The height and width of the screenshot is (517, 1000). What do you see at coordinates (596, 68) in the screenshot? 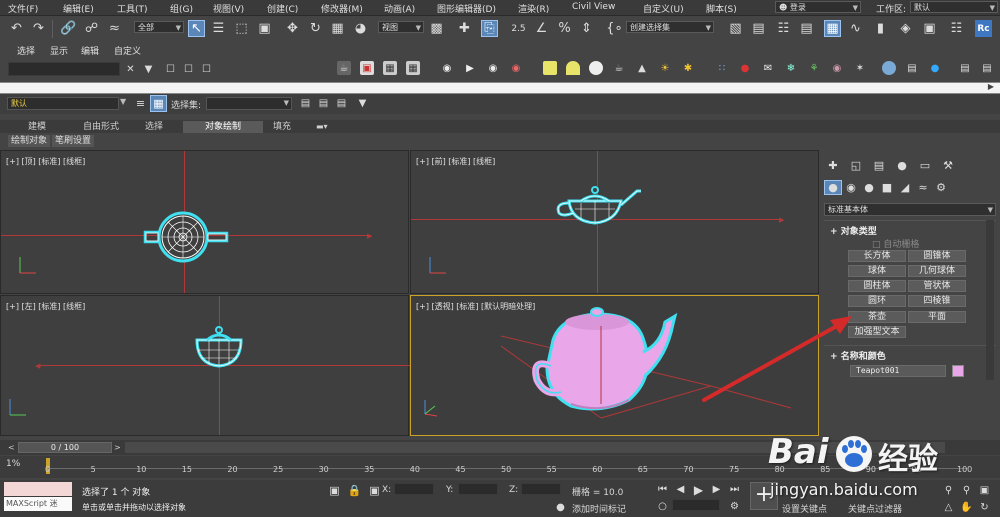
I see `sphere-icon` at bounding box center [596, 68].